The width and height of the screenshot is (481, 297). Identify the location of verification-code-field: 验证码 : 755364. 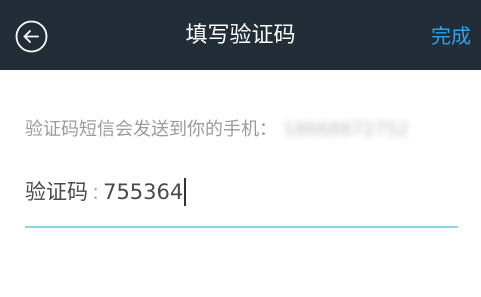
(106, 192).